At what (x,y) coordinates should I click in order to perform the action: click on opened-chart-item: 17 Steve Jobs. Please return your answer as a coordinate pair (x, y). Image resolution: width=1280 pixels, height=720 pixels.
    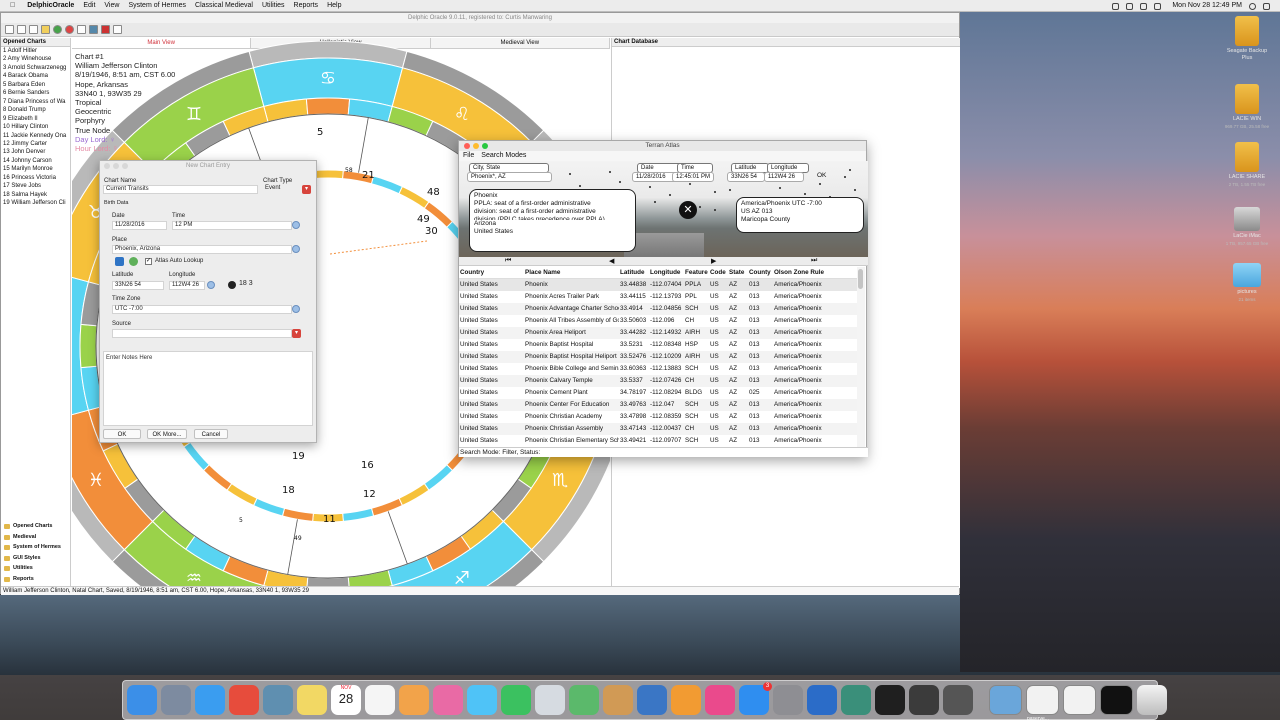
    Looking at the image, I should click on (35, 186).